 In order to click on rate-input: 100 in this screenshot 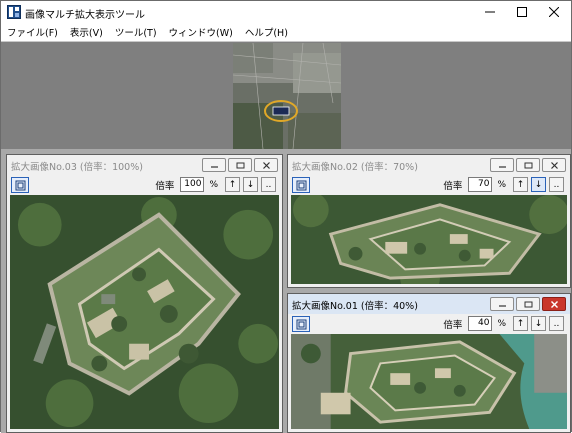, I will do `click(192, 184)`.